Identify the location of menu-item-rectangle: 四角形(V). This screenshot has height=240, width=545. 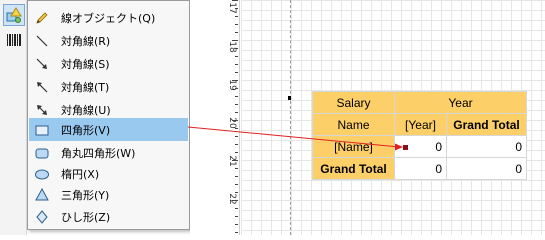
(108, 129).